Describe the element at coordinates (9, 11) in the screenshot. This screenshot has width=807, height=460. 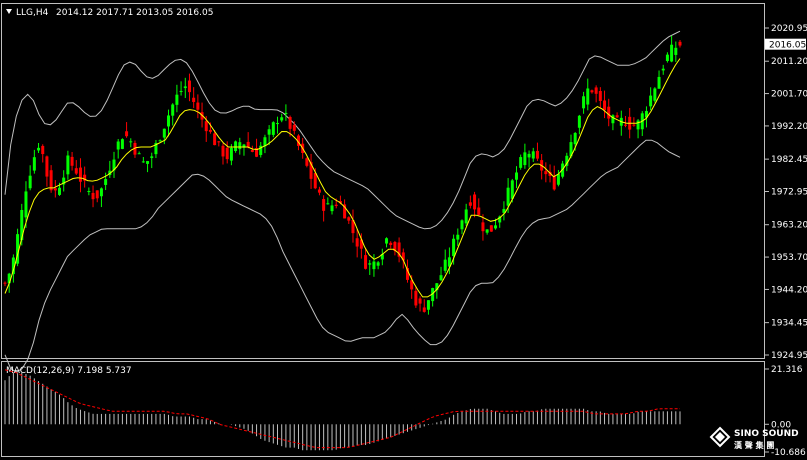
I see `dropdown-triangle-icon` at that location.